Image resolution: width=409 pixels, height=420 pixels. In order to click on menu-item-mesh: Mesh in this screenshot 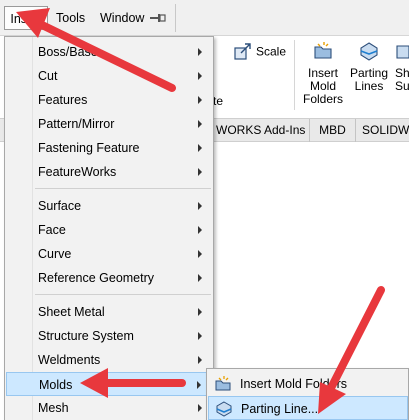, I will do `click(109, 408)`.